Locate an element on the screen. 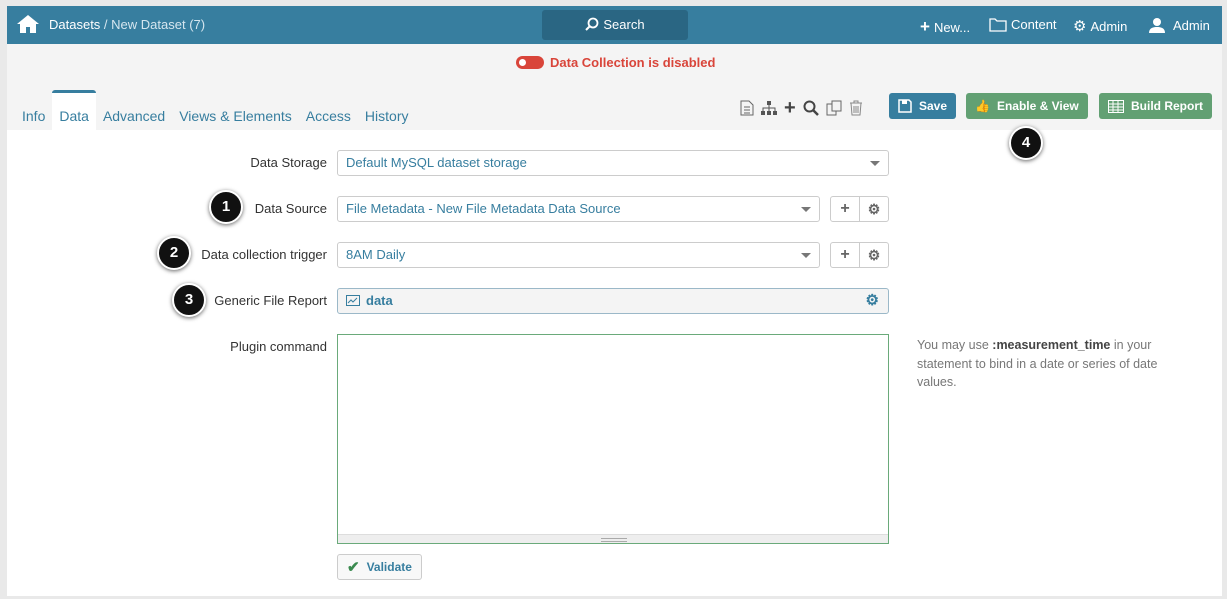 This screenshot has height=599, width=1227. add-trigger-button: + is located at coordinates (845, 255).